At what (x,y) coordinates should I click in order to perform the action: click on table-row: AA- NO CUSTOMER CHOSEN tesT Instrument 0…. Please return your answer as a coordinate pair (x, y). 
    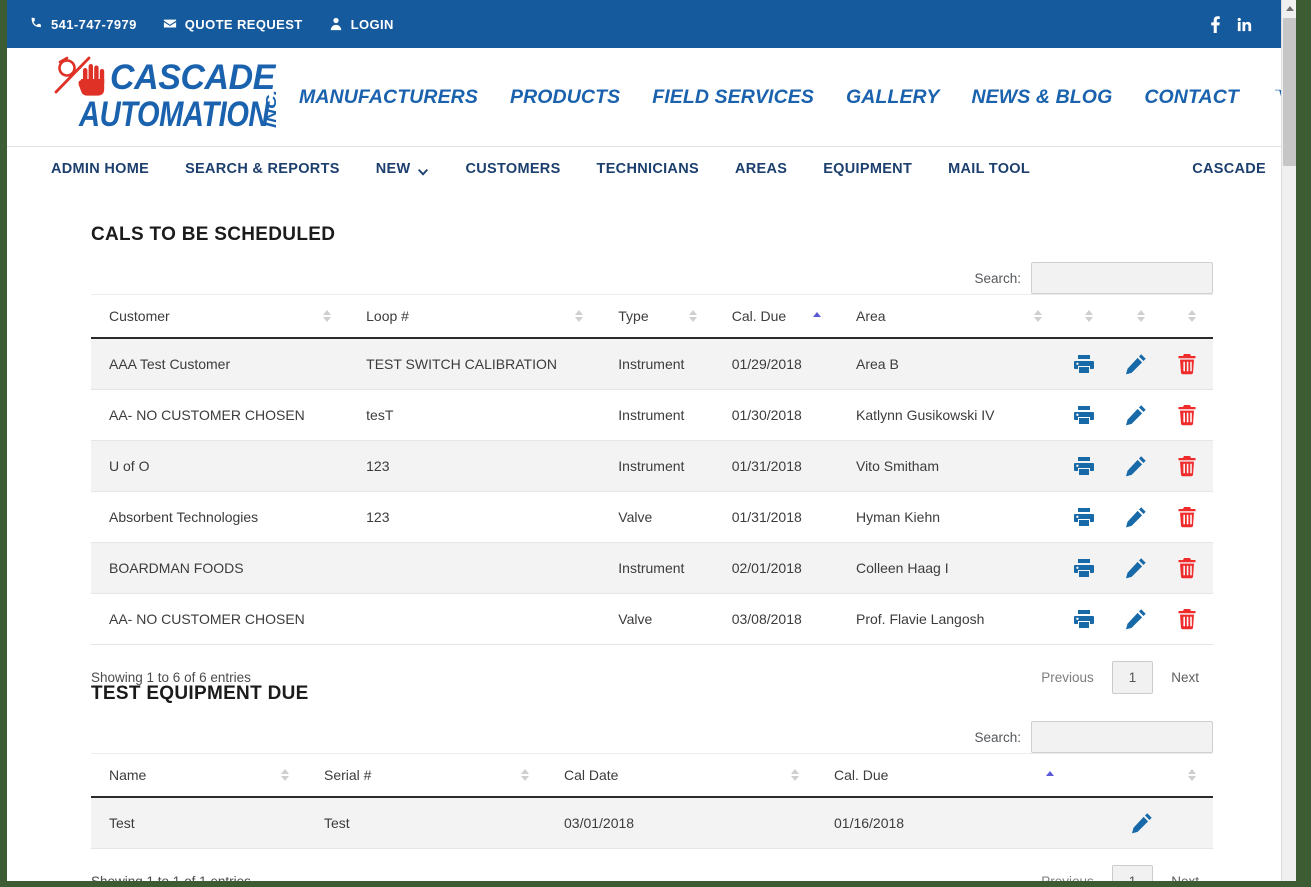
    Looking at the image, I should click on (652, 415).